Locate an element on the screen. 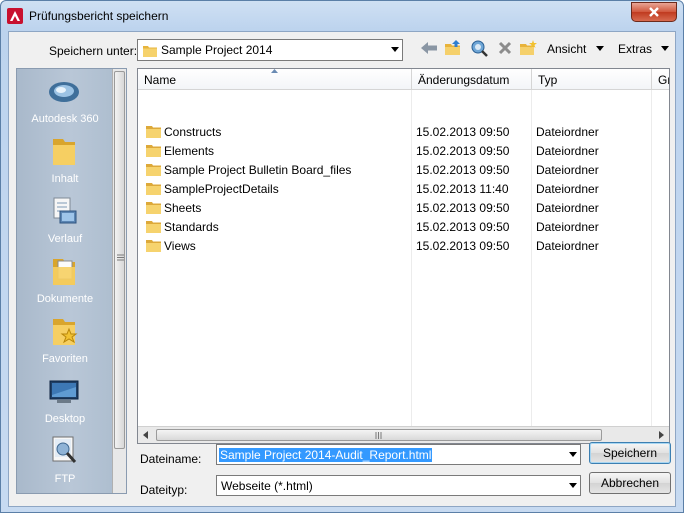  place-verlauf: Verlauf is located at coordinates (65, 221).